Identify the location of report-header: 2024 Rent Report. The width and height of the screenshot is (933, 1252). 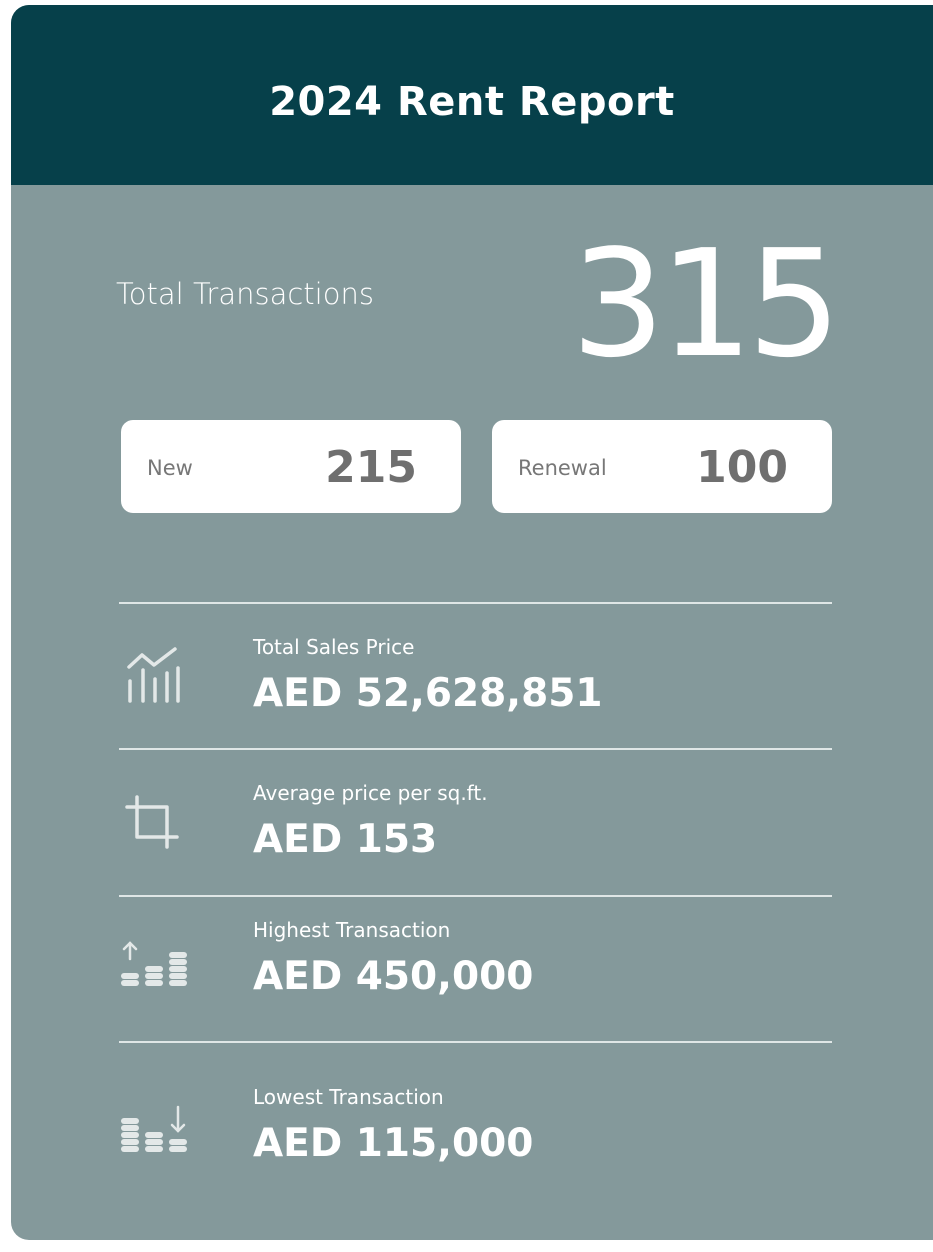
(472, 95).